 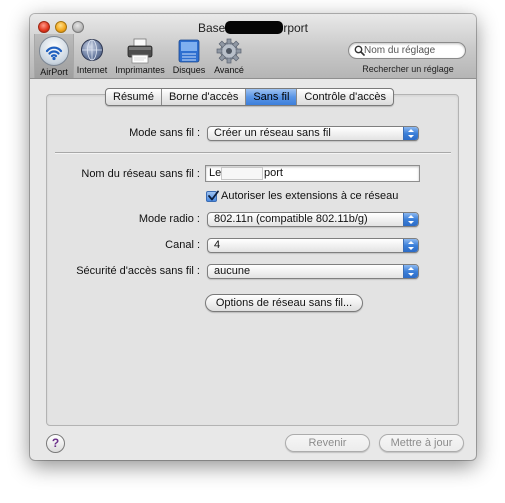 I want to click on channel-label: Canal :, so click(x=182, y=245).